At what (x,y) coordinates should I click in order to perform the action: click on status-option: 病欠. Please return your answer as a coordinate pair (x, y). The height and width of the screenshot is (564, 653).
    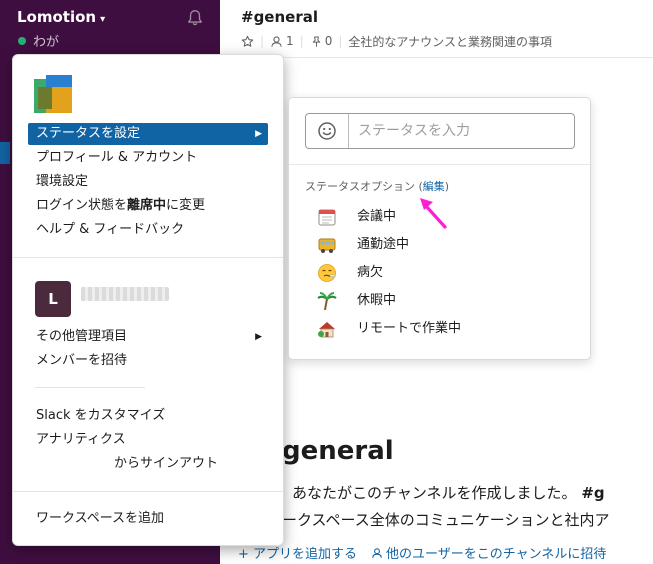
    Looking at the image, I should click on (442, 273).